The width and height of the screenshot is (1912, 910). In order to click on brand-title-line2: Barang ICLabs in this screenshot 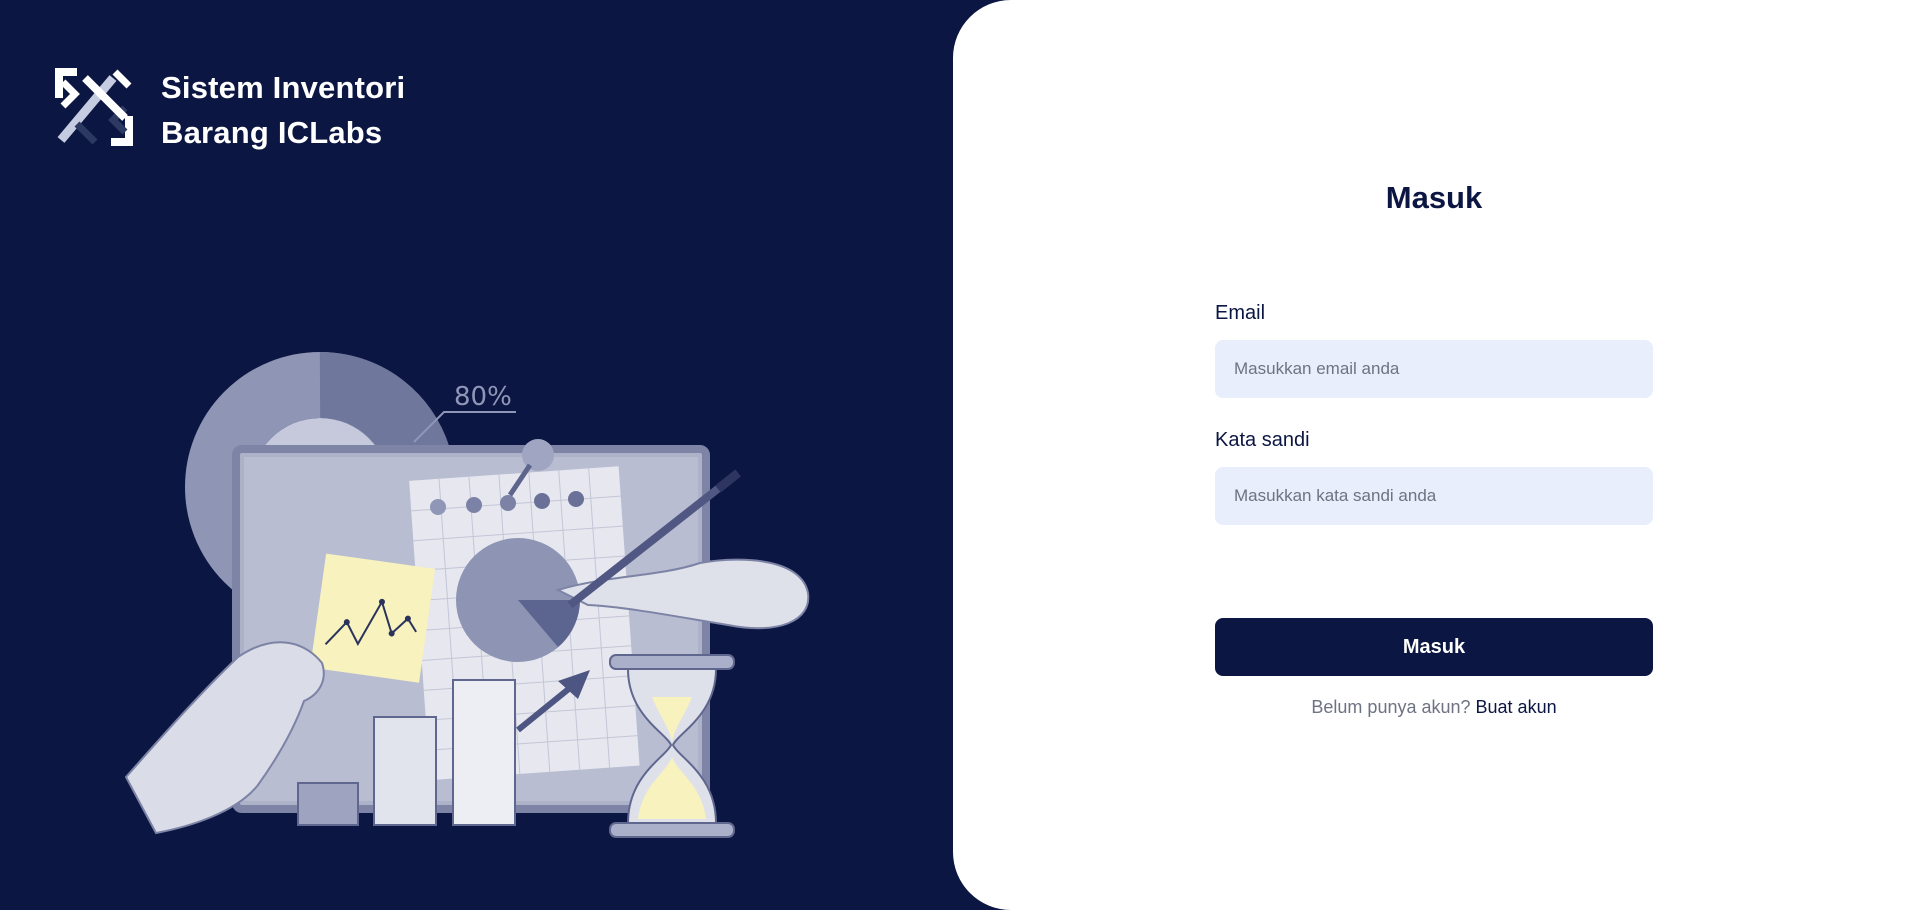, I will do `click(272, 132)`.